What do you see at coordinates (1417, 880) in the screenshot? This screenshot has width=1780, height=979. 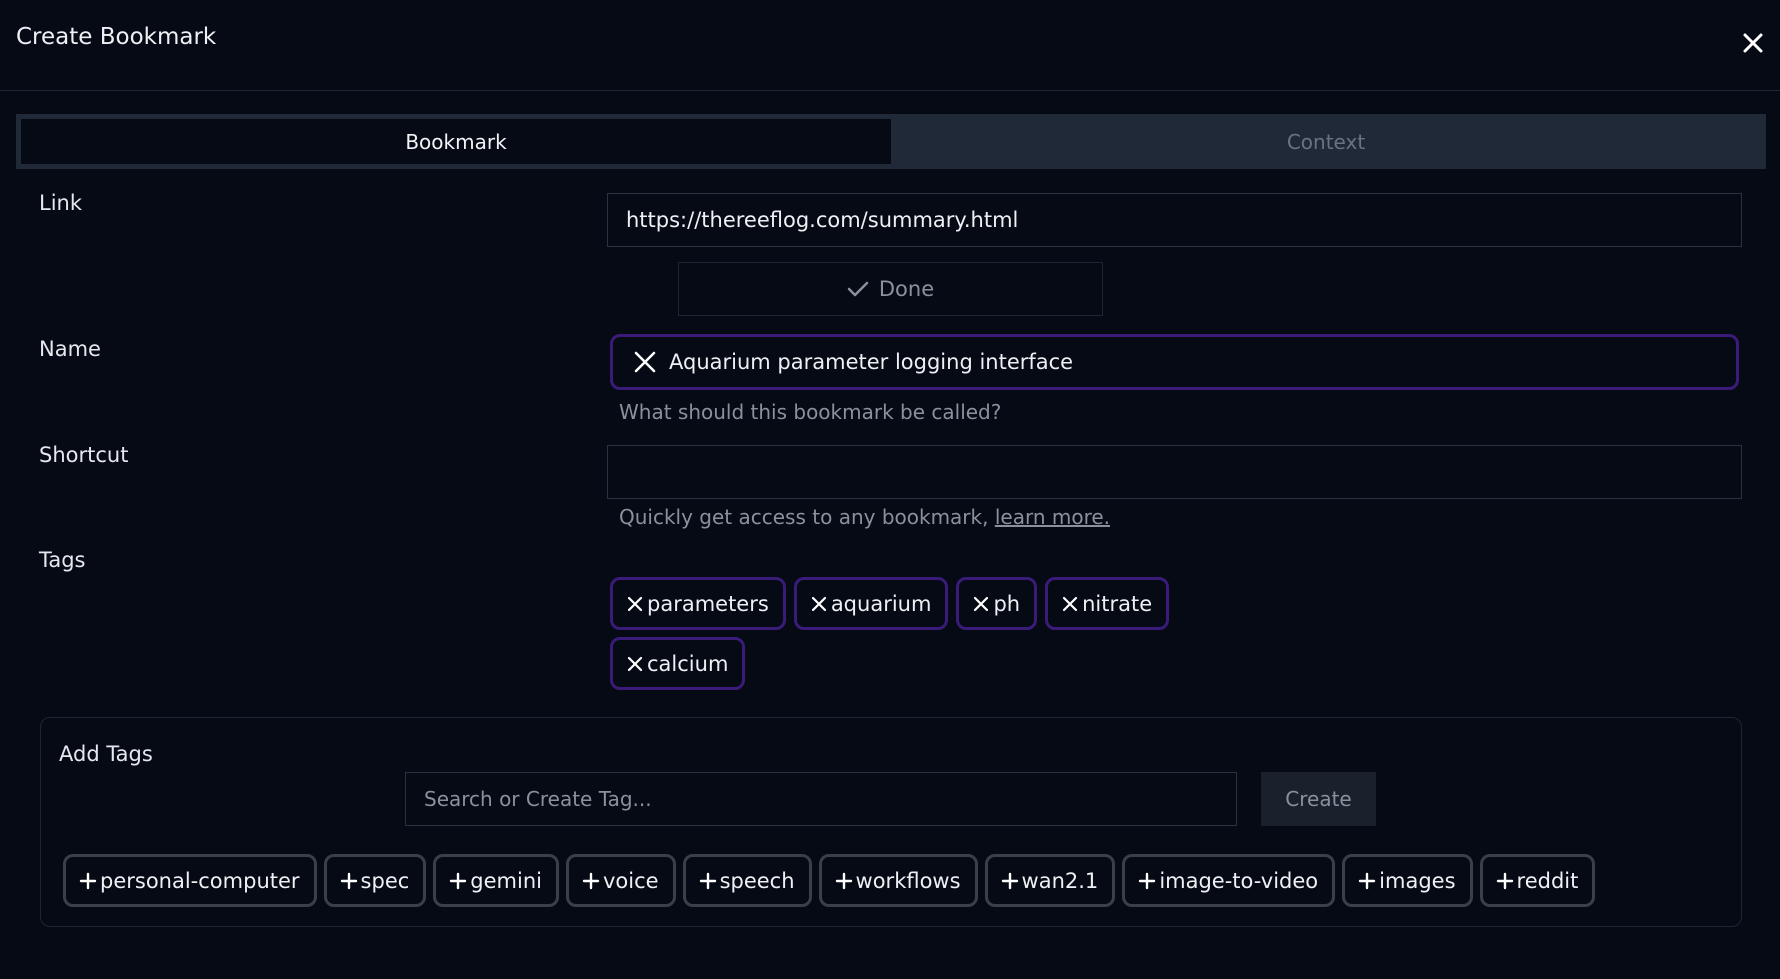 I see `suggested-tag-label: images` at bounding box center [1417, 880].